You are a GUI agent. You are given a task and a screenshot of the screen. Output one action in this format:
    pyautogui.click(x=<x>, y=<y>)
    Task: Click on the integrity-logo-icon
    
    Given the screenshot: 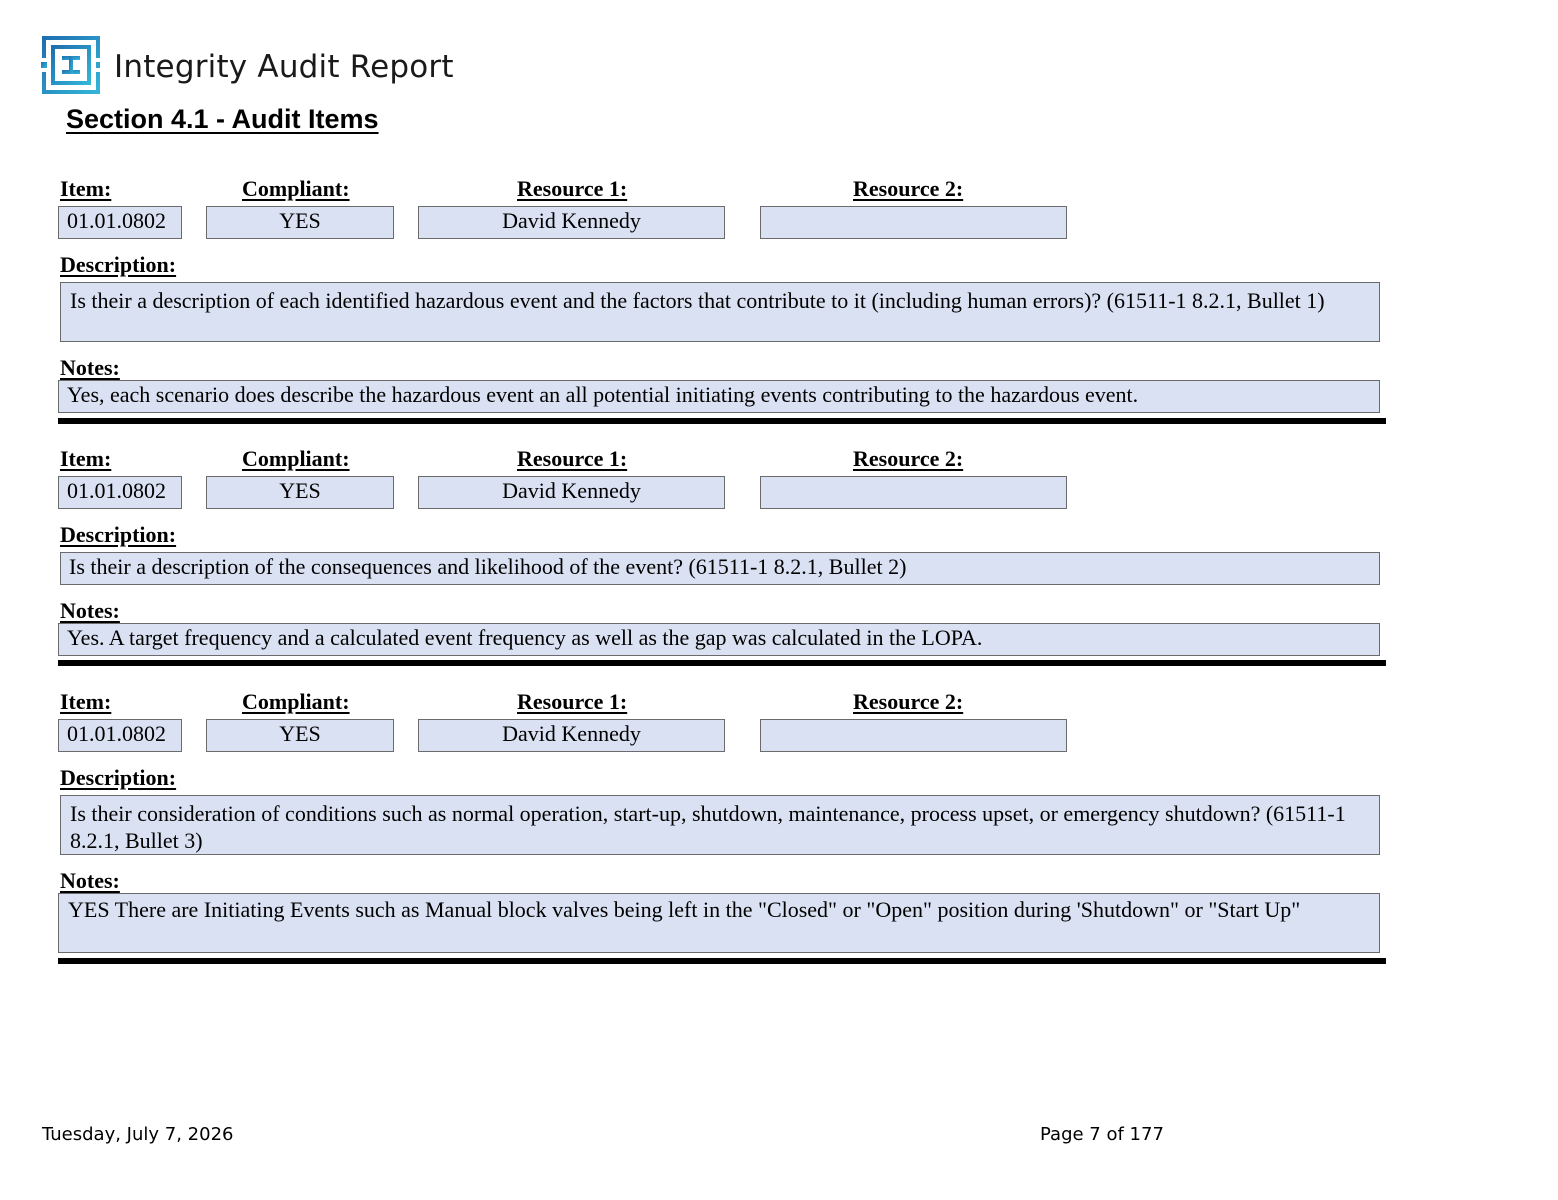 What is the action you would take?
    pyautogui.click(x=71, y=65)
    